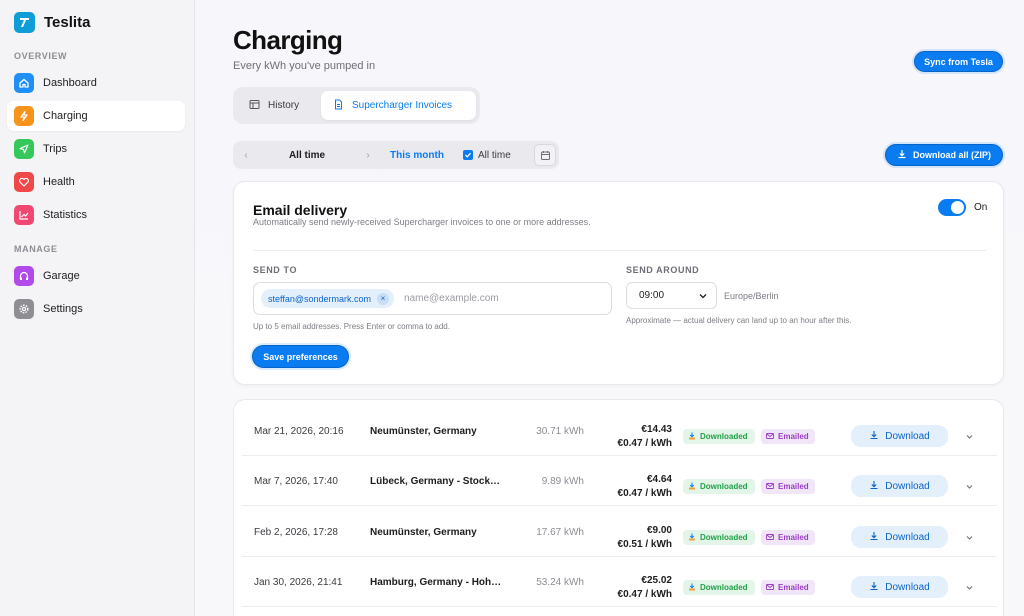  Describe the element at coordinates (24, 309) in the screenshot. I see `gear-icon` at that location.